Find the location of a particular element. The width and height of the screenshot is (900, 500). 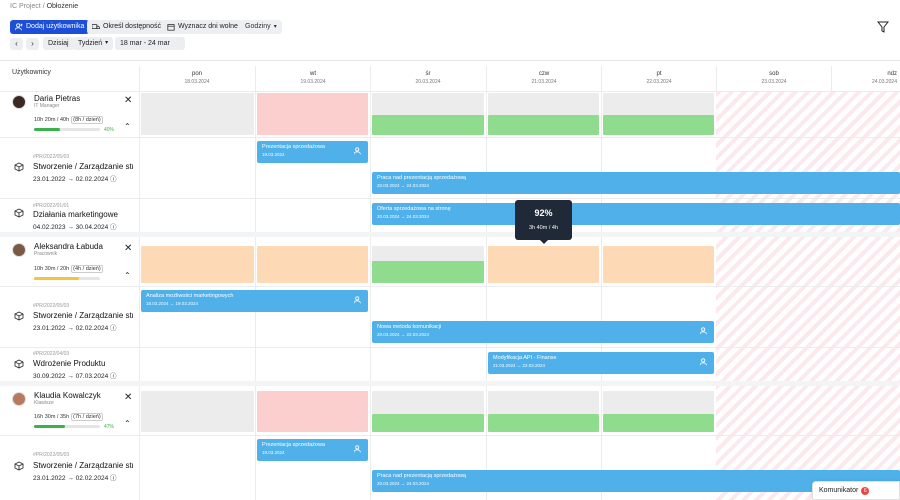

date-range-field: 18 mar - 24 mar is located at coordinates (150, 43).